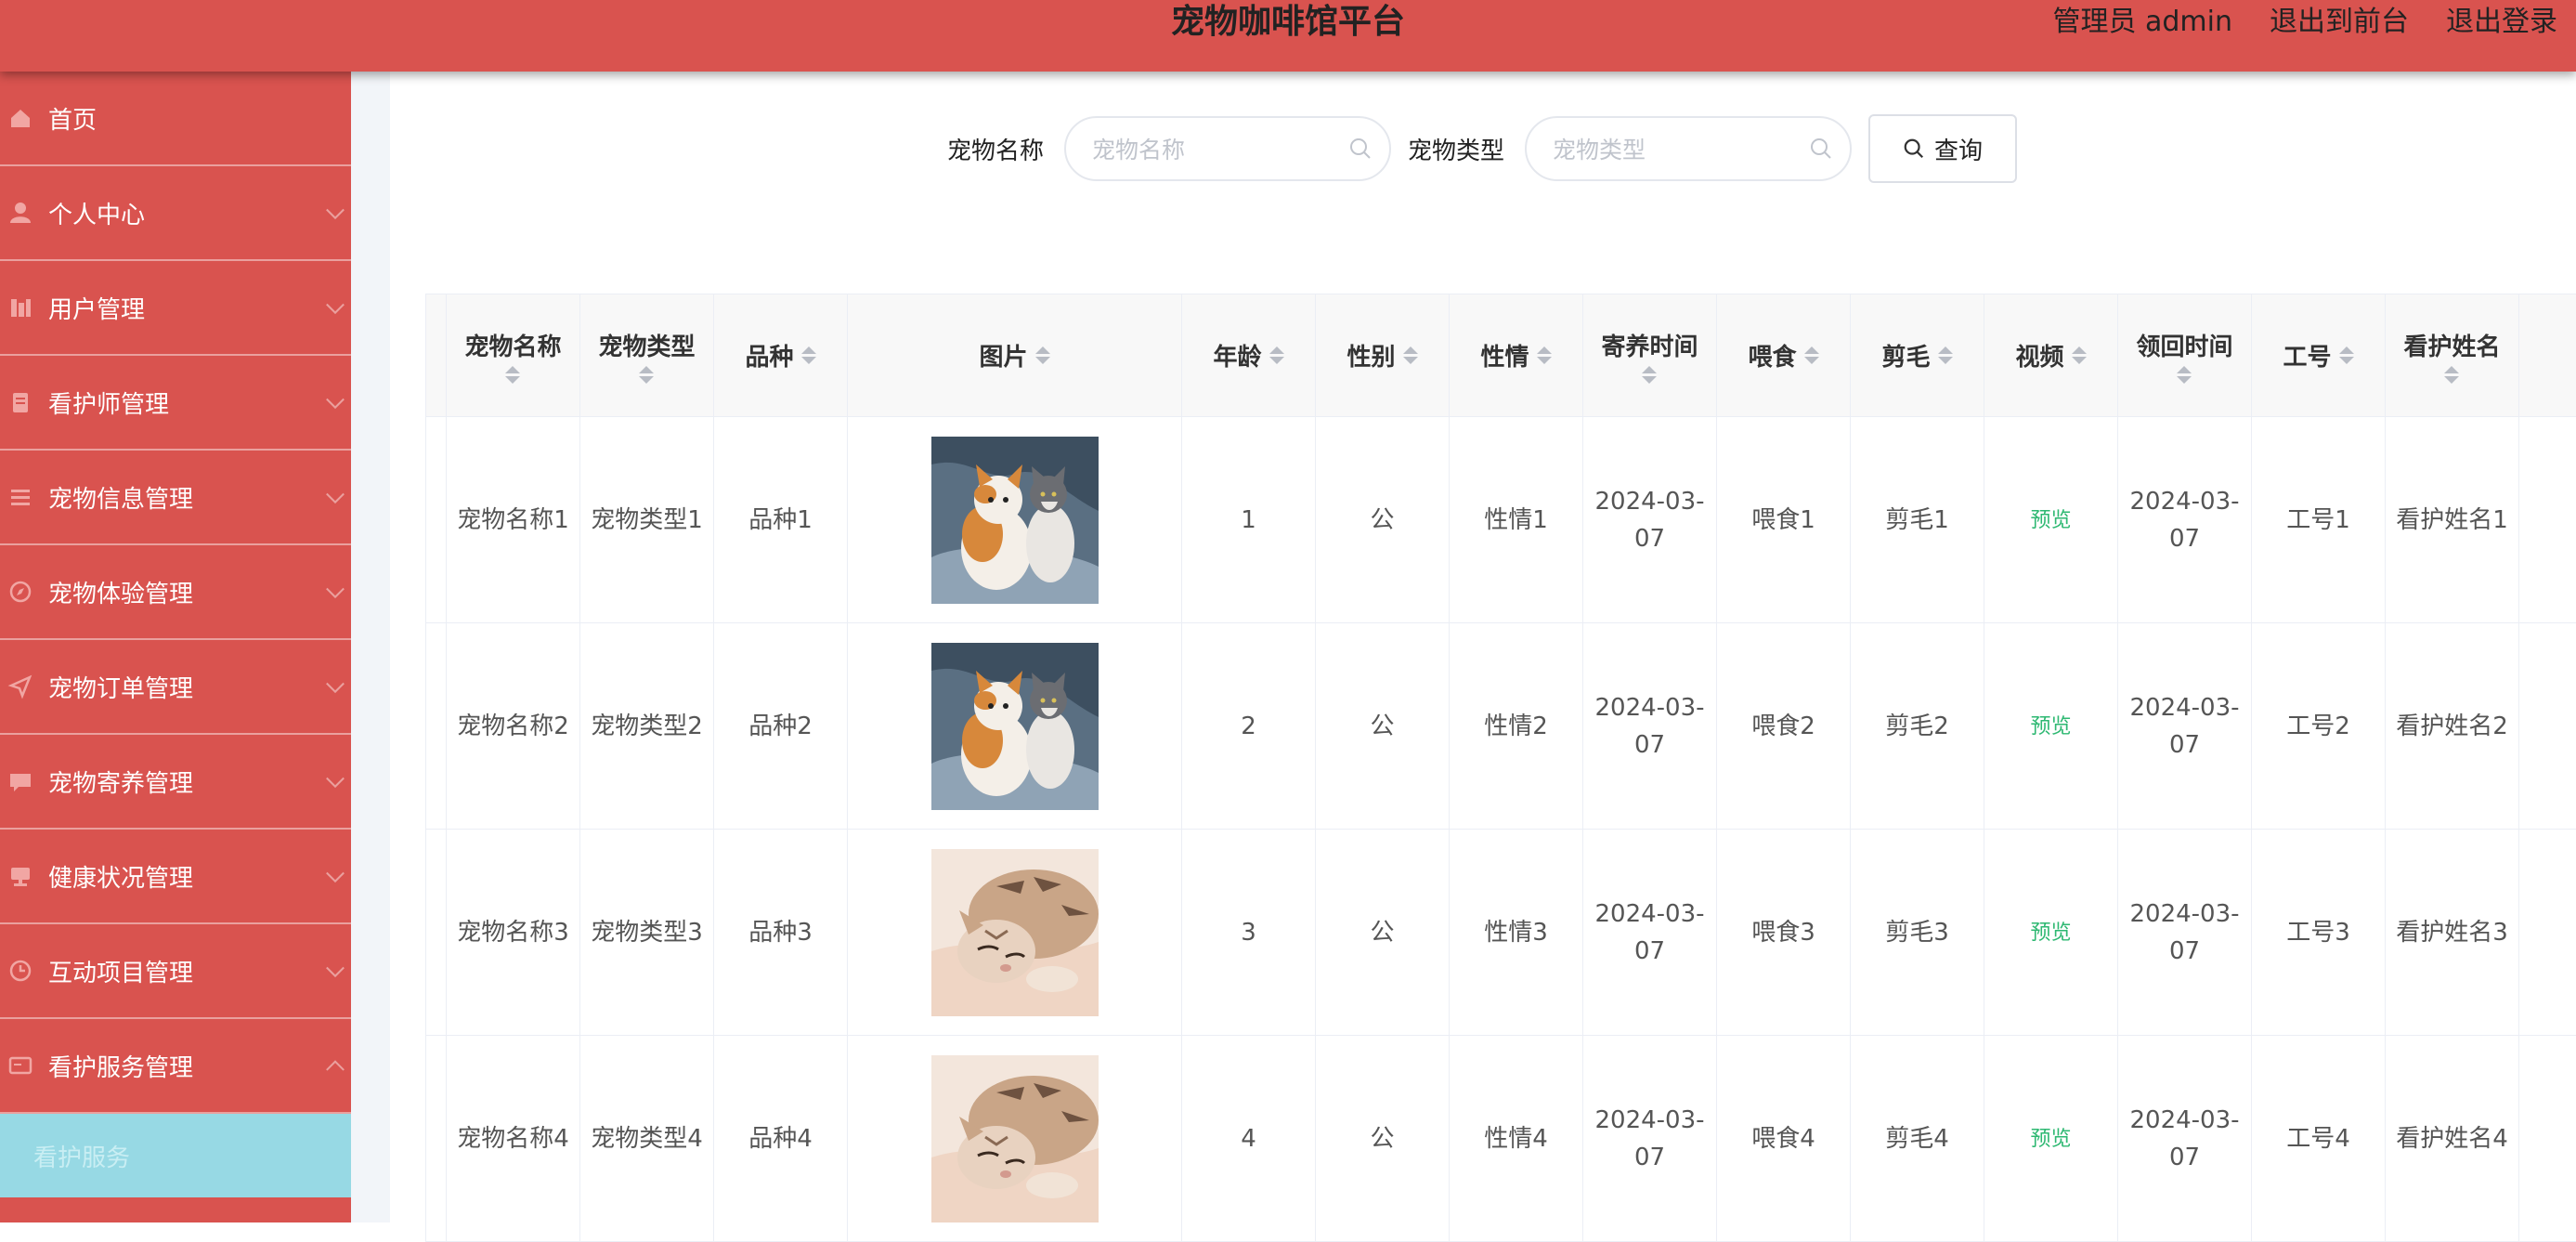 Image resolution: width=2576 pixels, height=1242 pixels. What do you see at coordinates (176, 403) in the screenshot?
I see `sidebar-item-3: 看护师管理` at bounding box center [176, 403].